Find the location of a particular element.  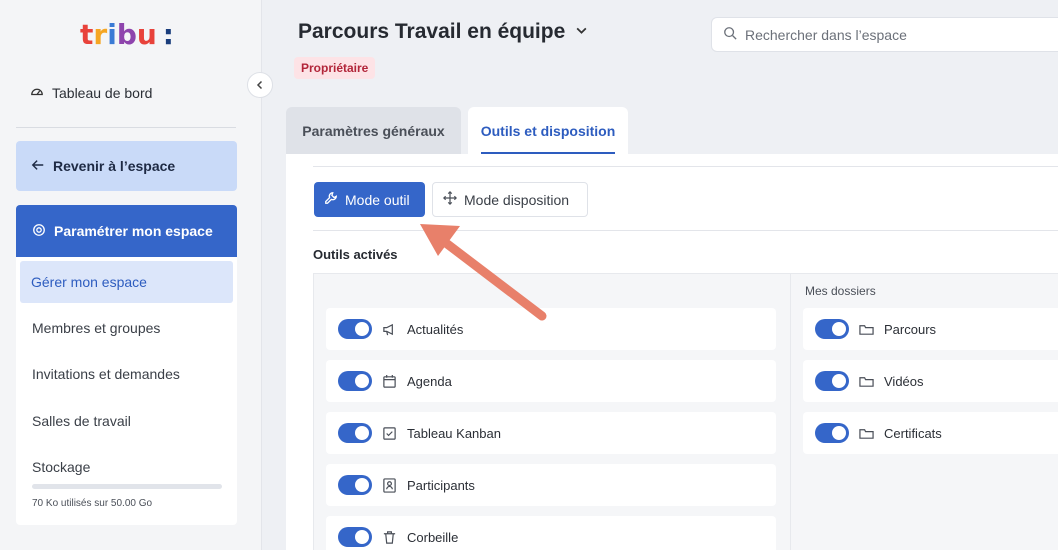

collapse-sidebar-button is located at coordinates (260, 85).